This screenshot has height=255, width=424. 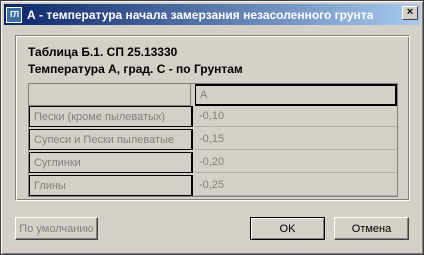 What do you see at coordinates (111, 162) in the screenshot?
I see `row-header: Суглинки` at bounding box center [111, 162].